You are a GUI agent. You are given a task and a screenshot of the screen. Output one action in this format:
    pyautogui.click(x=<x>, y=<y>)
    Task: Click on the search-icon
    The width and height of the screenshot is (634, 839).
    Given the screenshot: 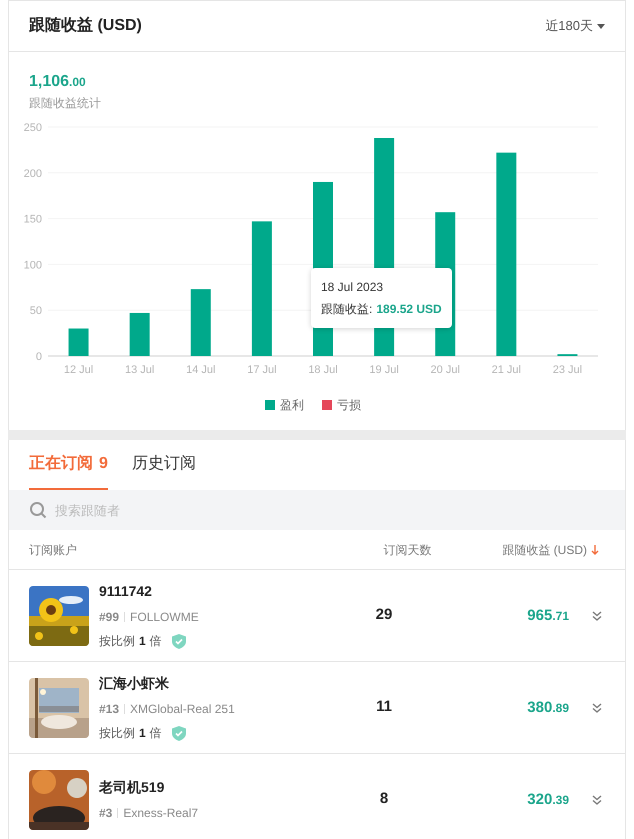 What is the action you would take?
    pyautogui.click(x=38, y=510)
    